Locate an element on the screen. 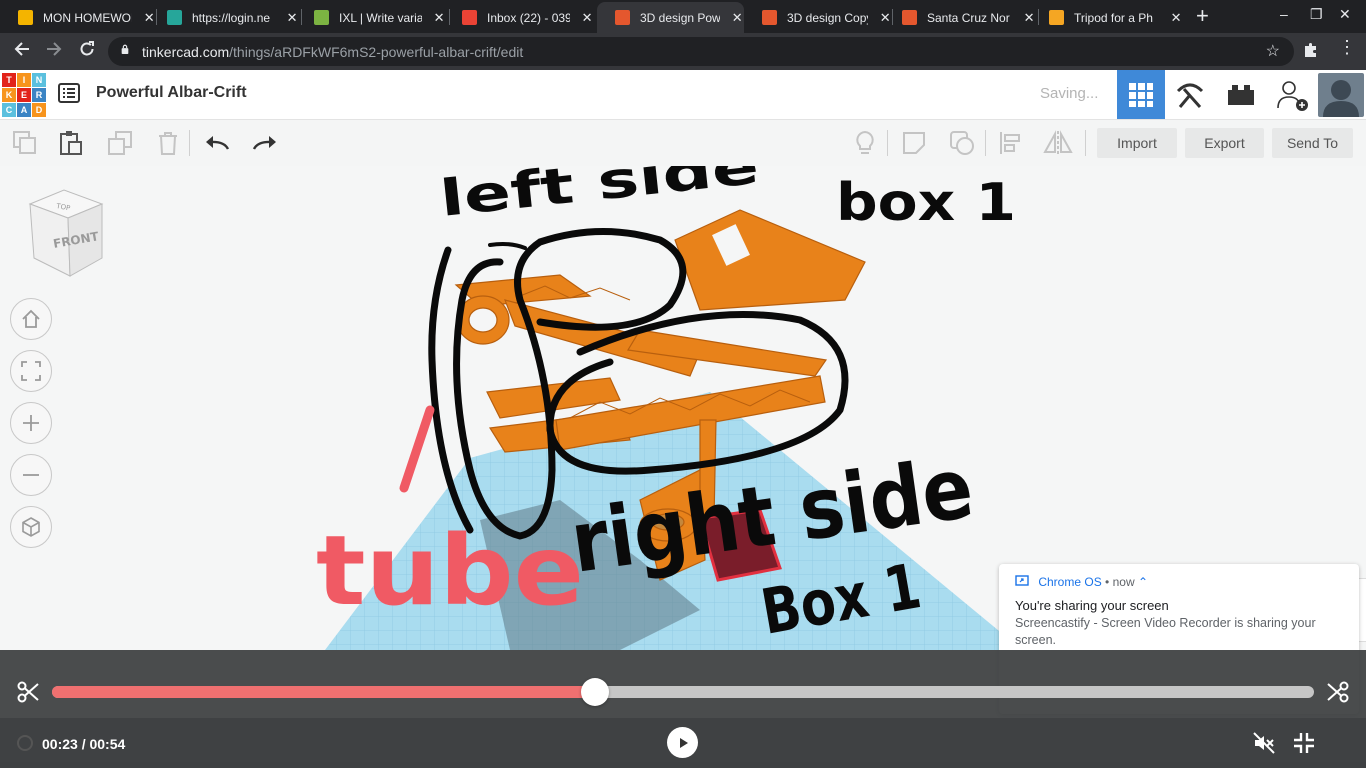 The height and width of the screenshot is (768, 1366). brick-icon is located at coordinates (1241, 94).